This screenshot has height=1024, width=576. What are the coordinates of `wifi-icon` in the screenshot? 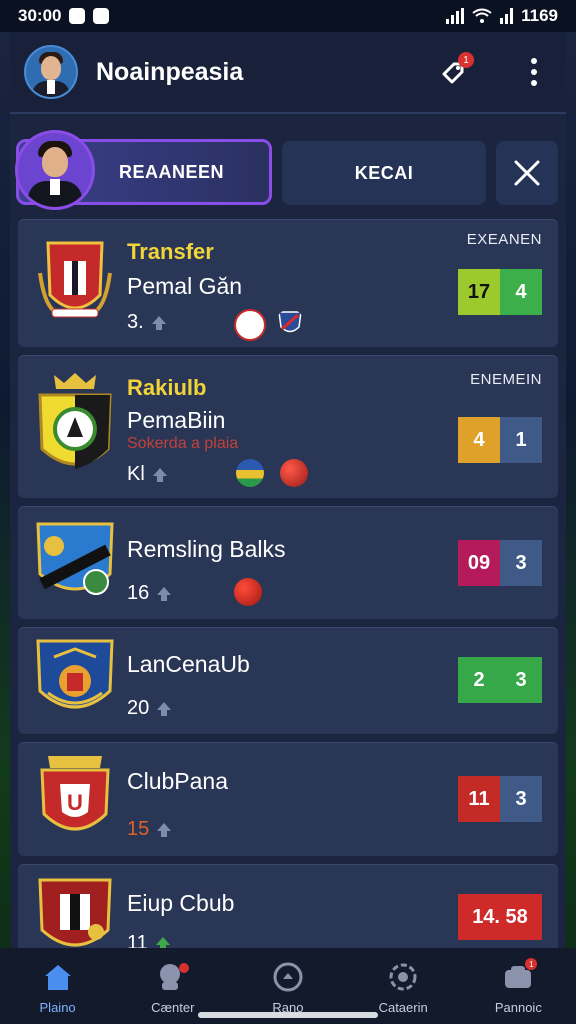 It's located at (482, 15).